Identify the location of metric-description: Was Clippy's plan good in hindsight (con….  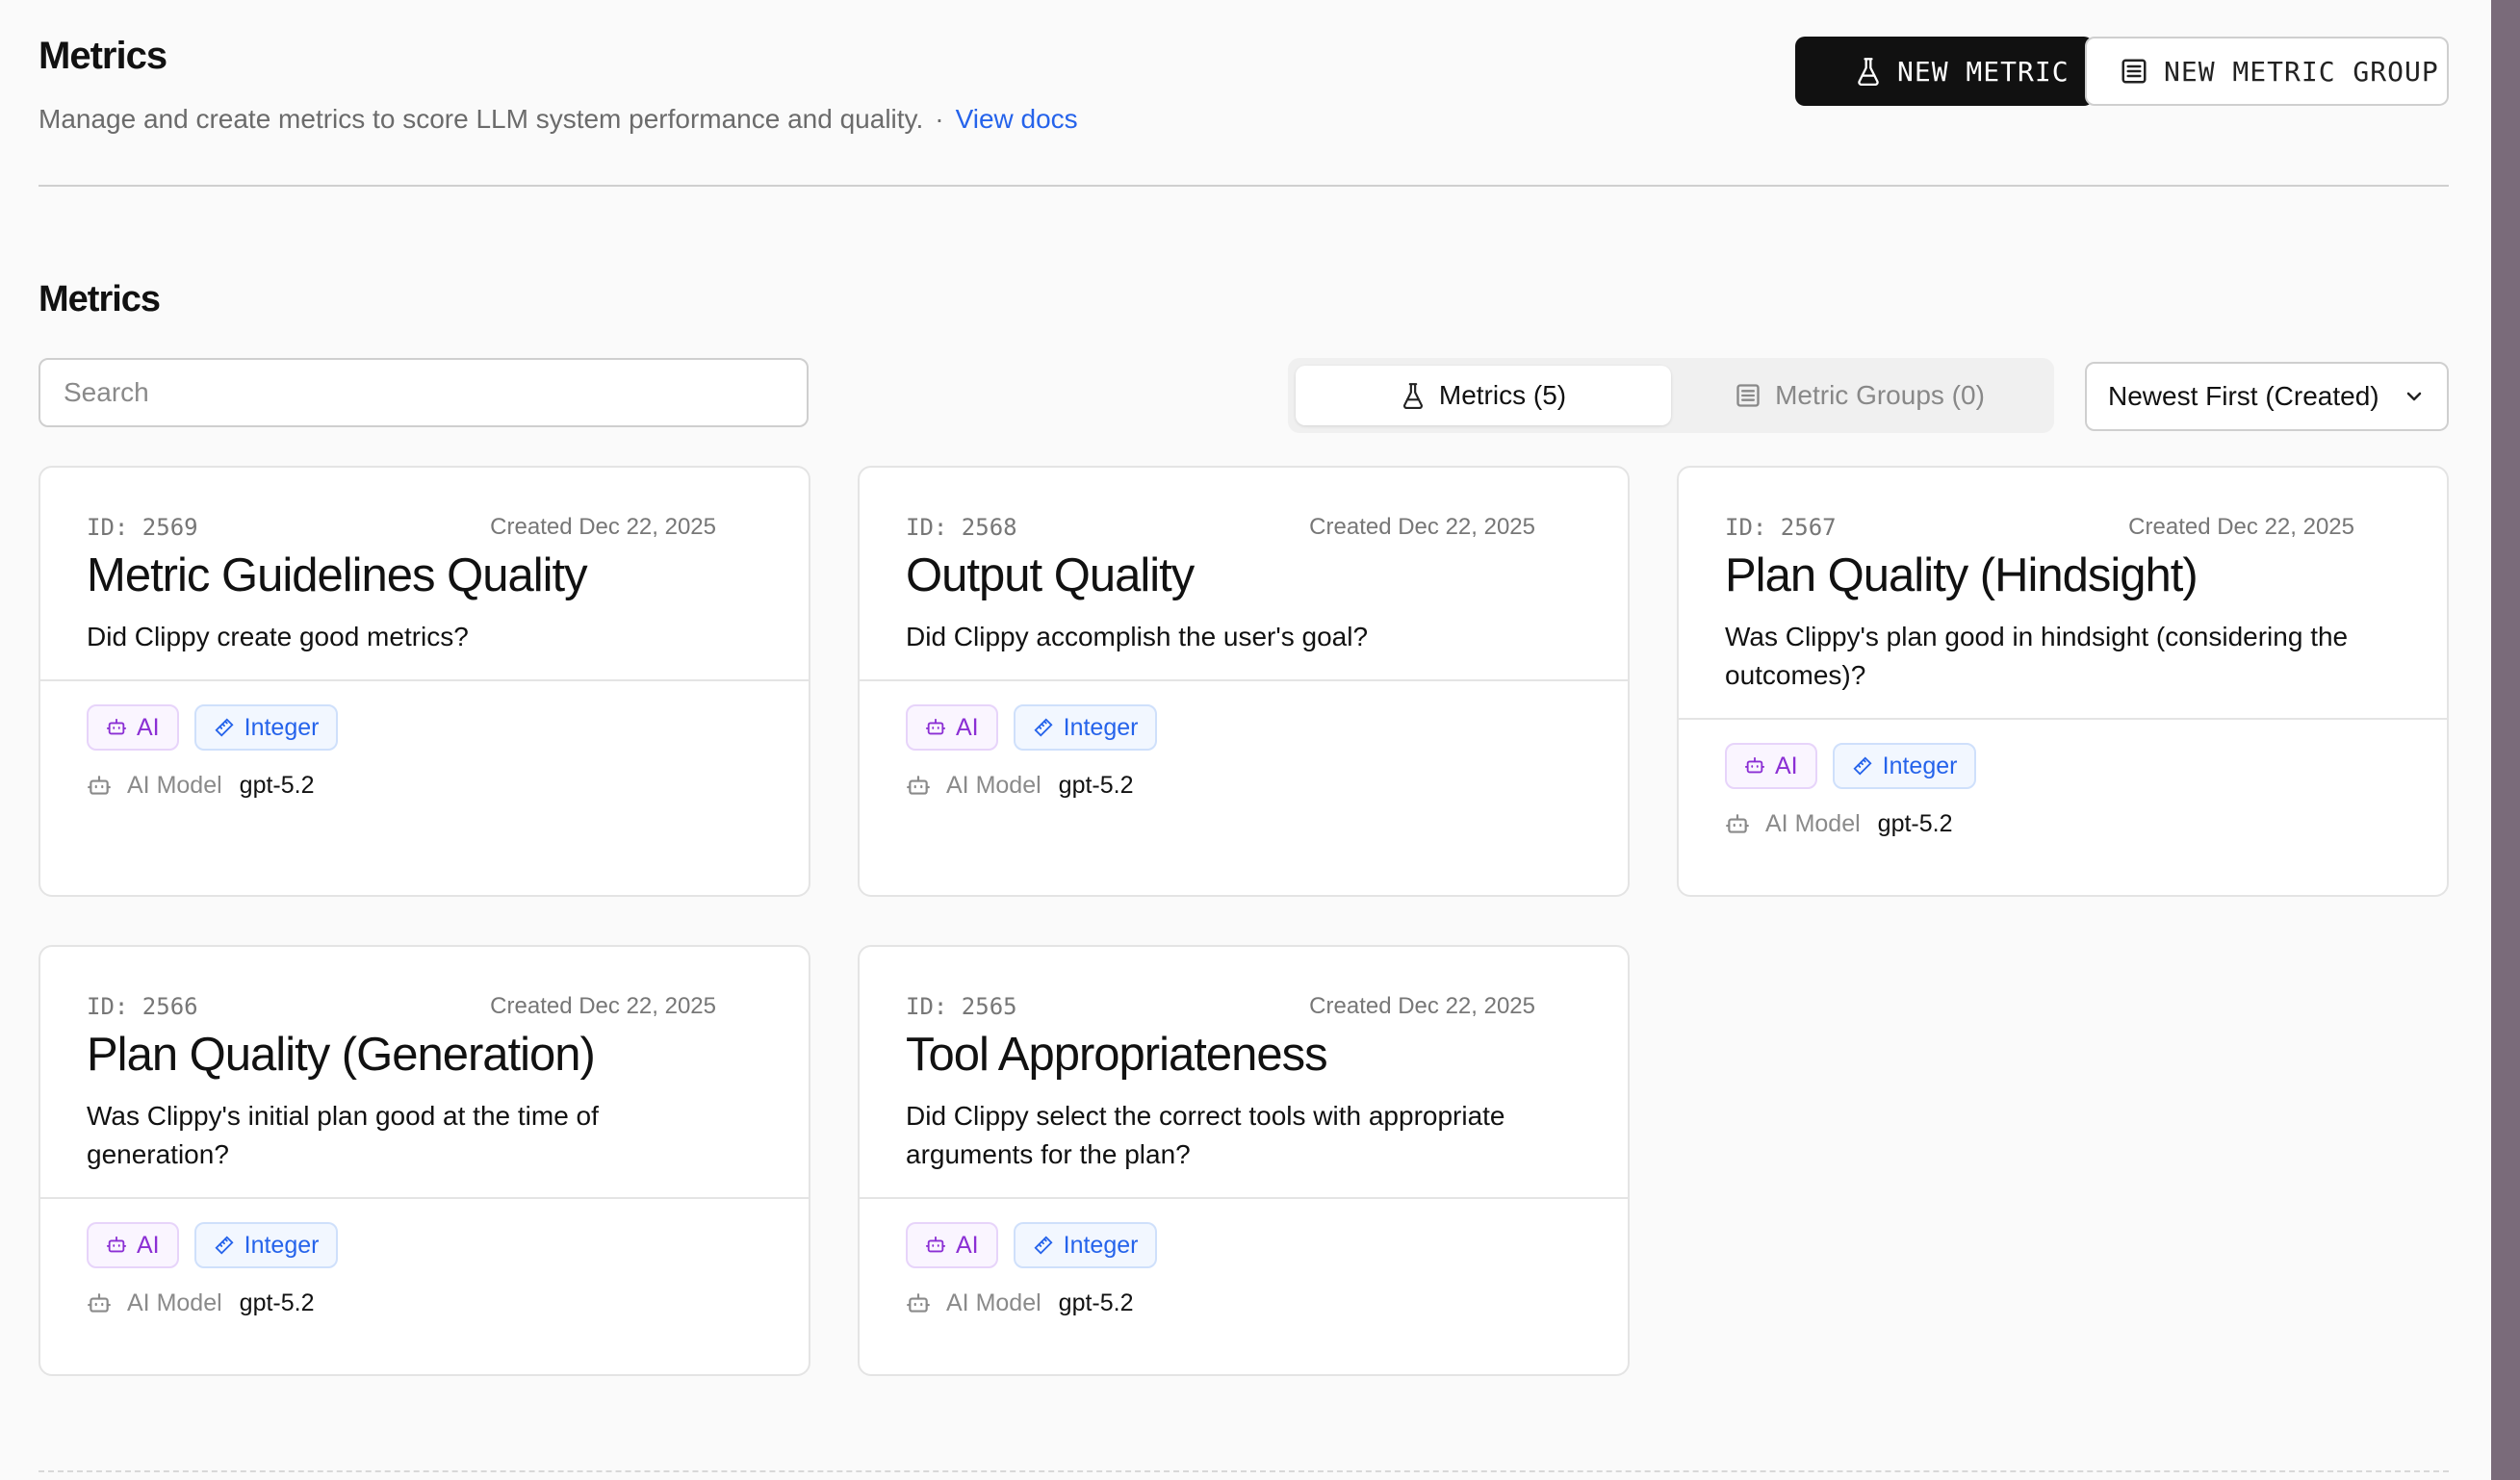
(2037, 656).